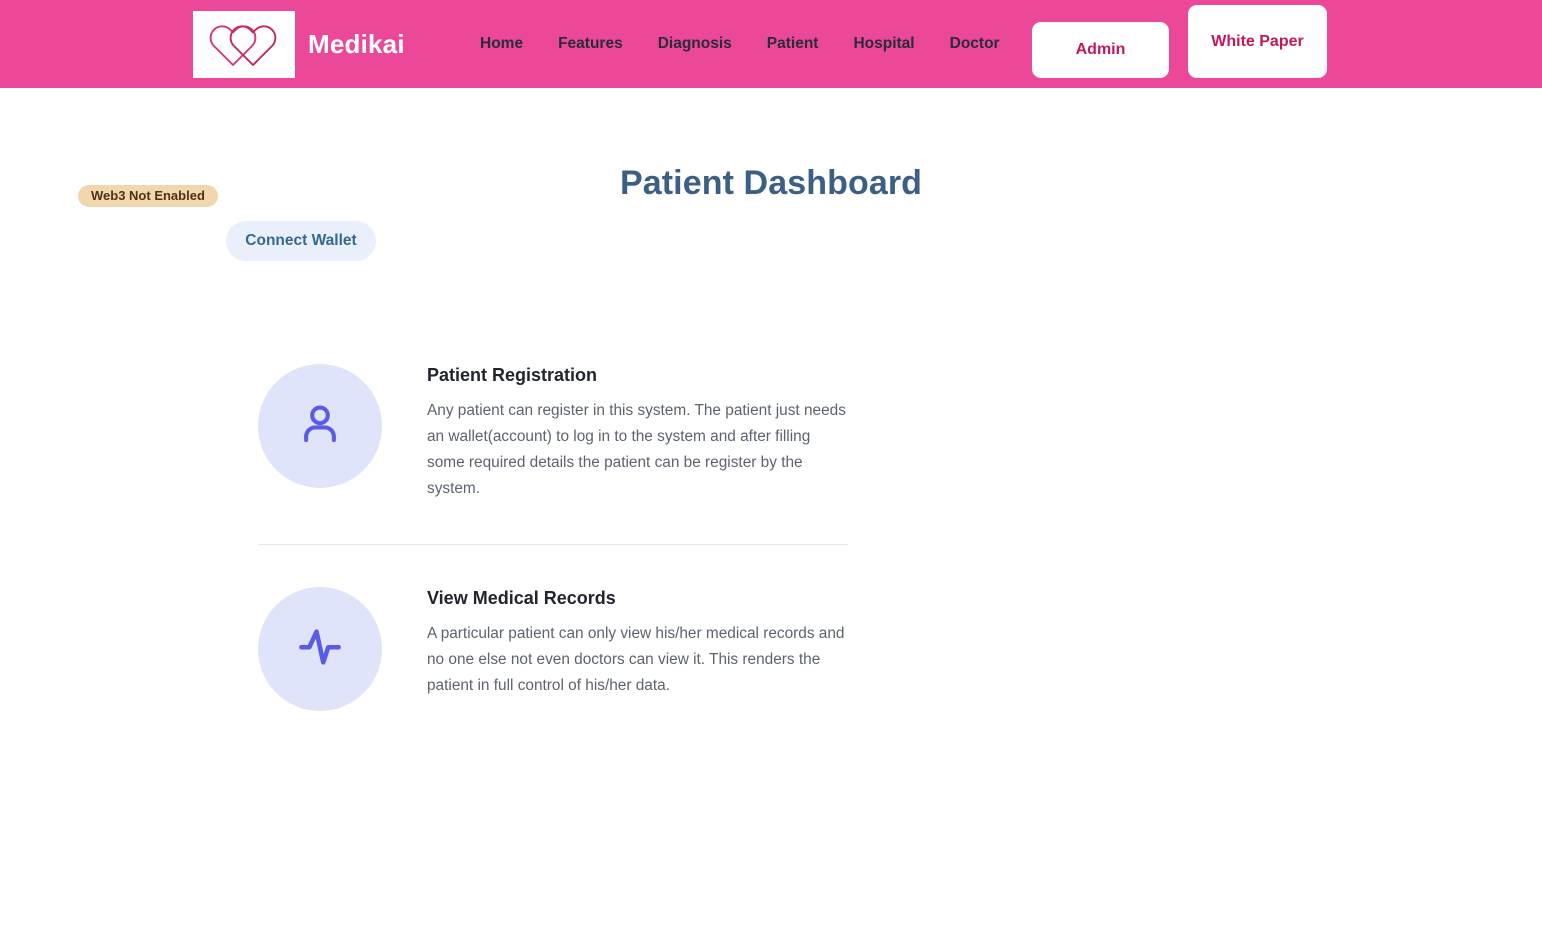  What do you see at coordinates (590, 44) in the screenshot?
I see `nav-link-features: Features` at bounding box center [590, 44].